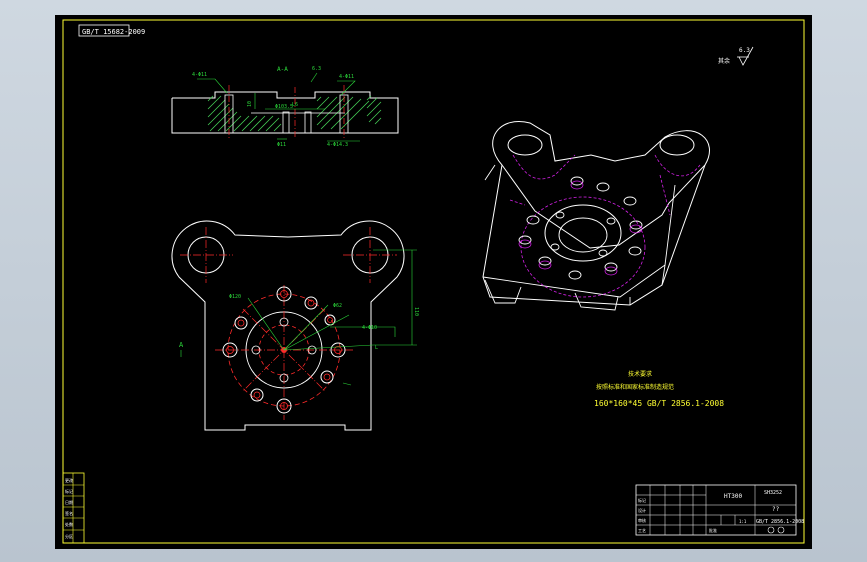  What do you see at coordinates (642, 510) in the screenshot?
I see `title-row-1: 设计` at bounding box center [642, 510].